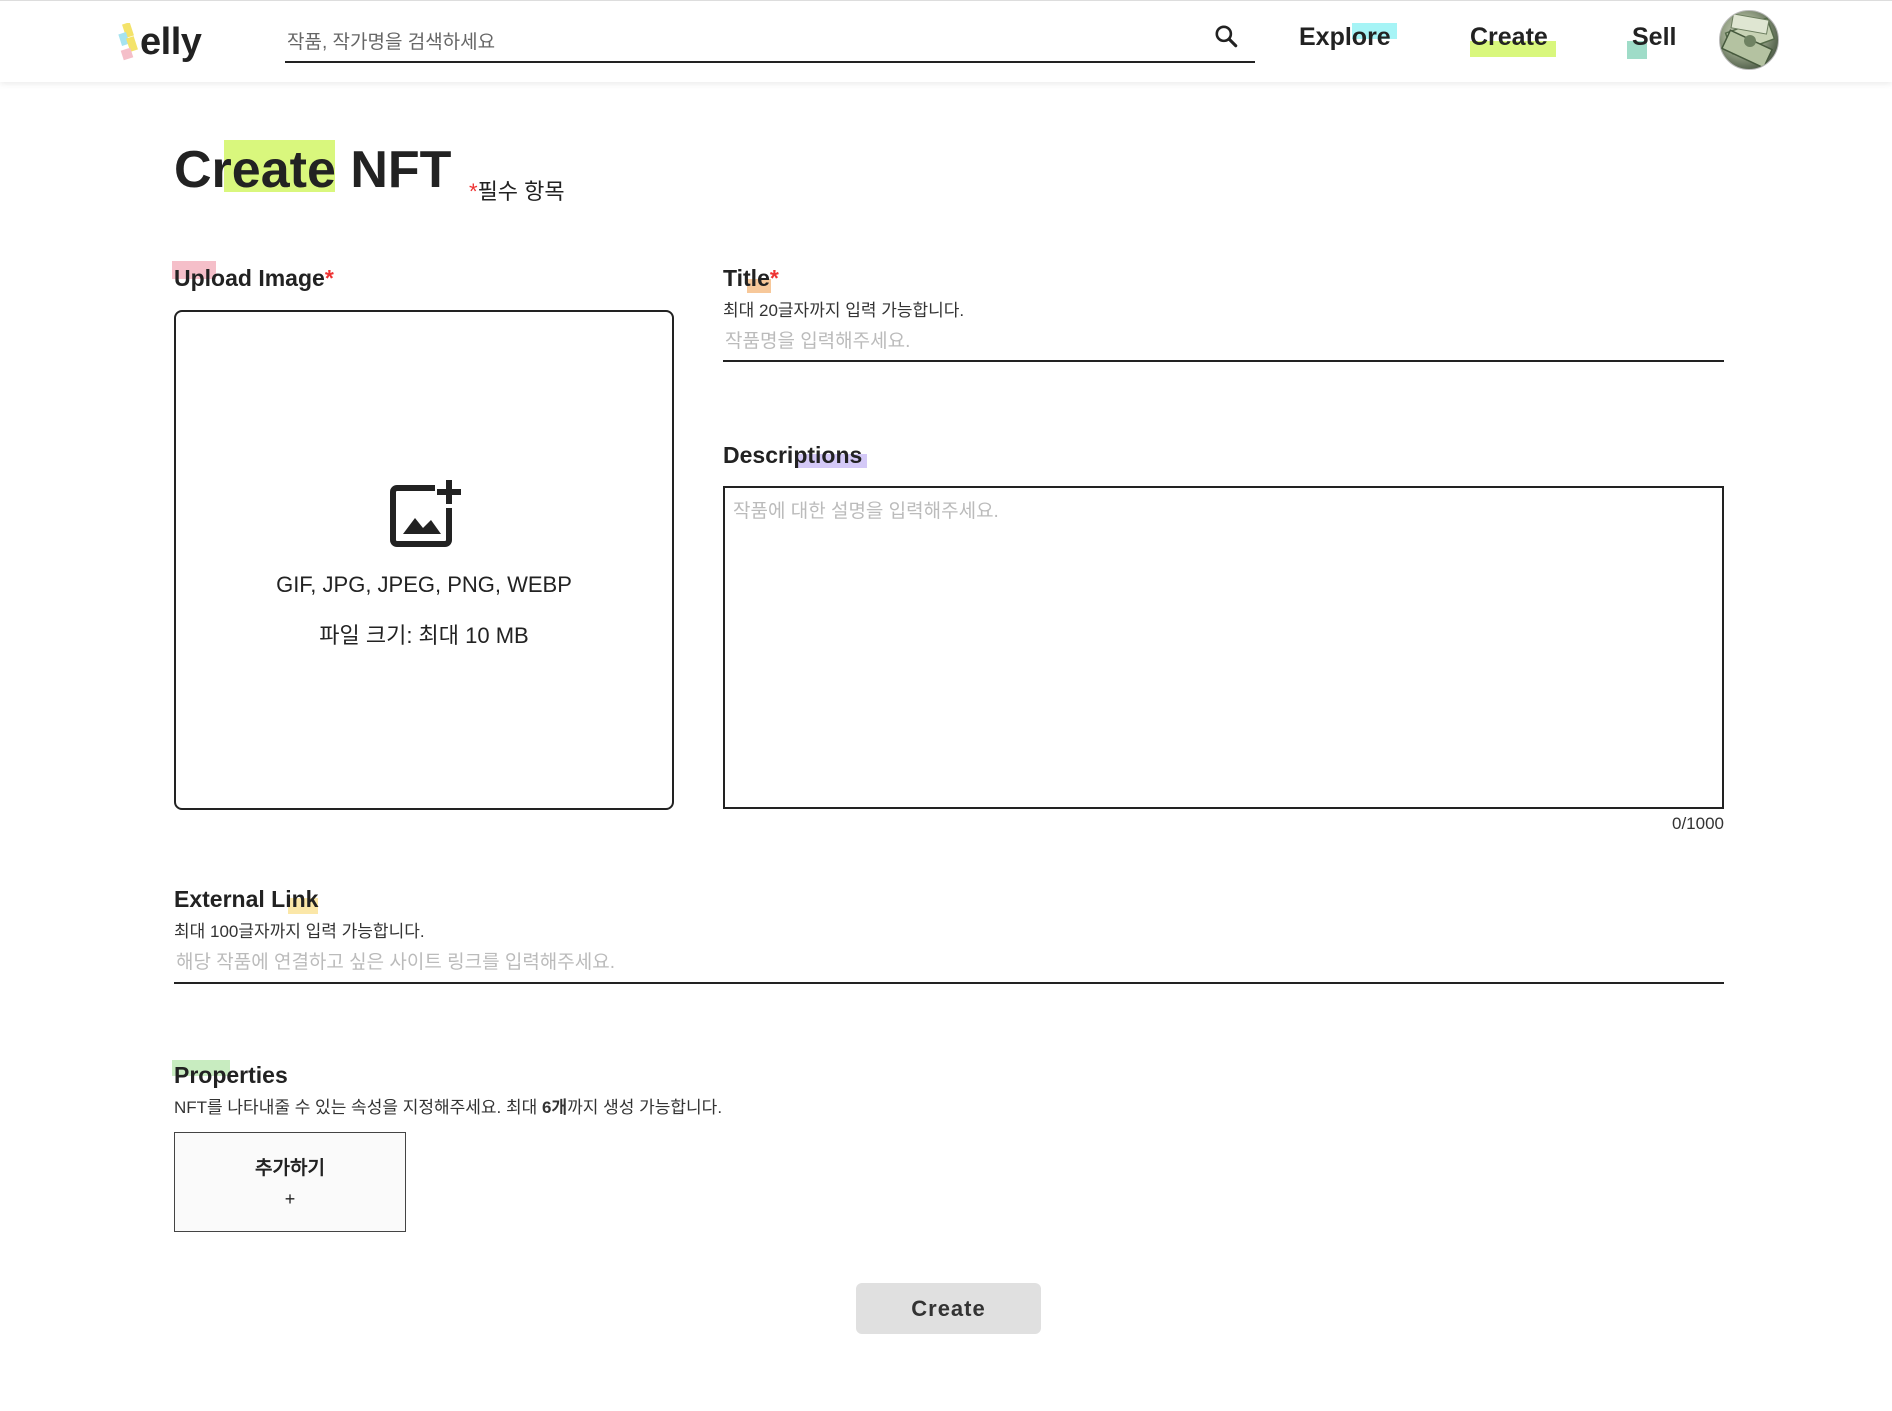  What do you see at coordinates (473, 191) in the screenshot?
I see `required-star: *` at bounding box center [473, 191].